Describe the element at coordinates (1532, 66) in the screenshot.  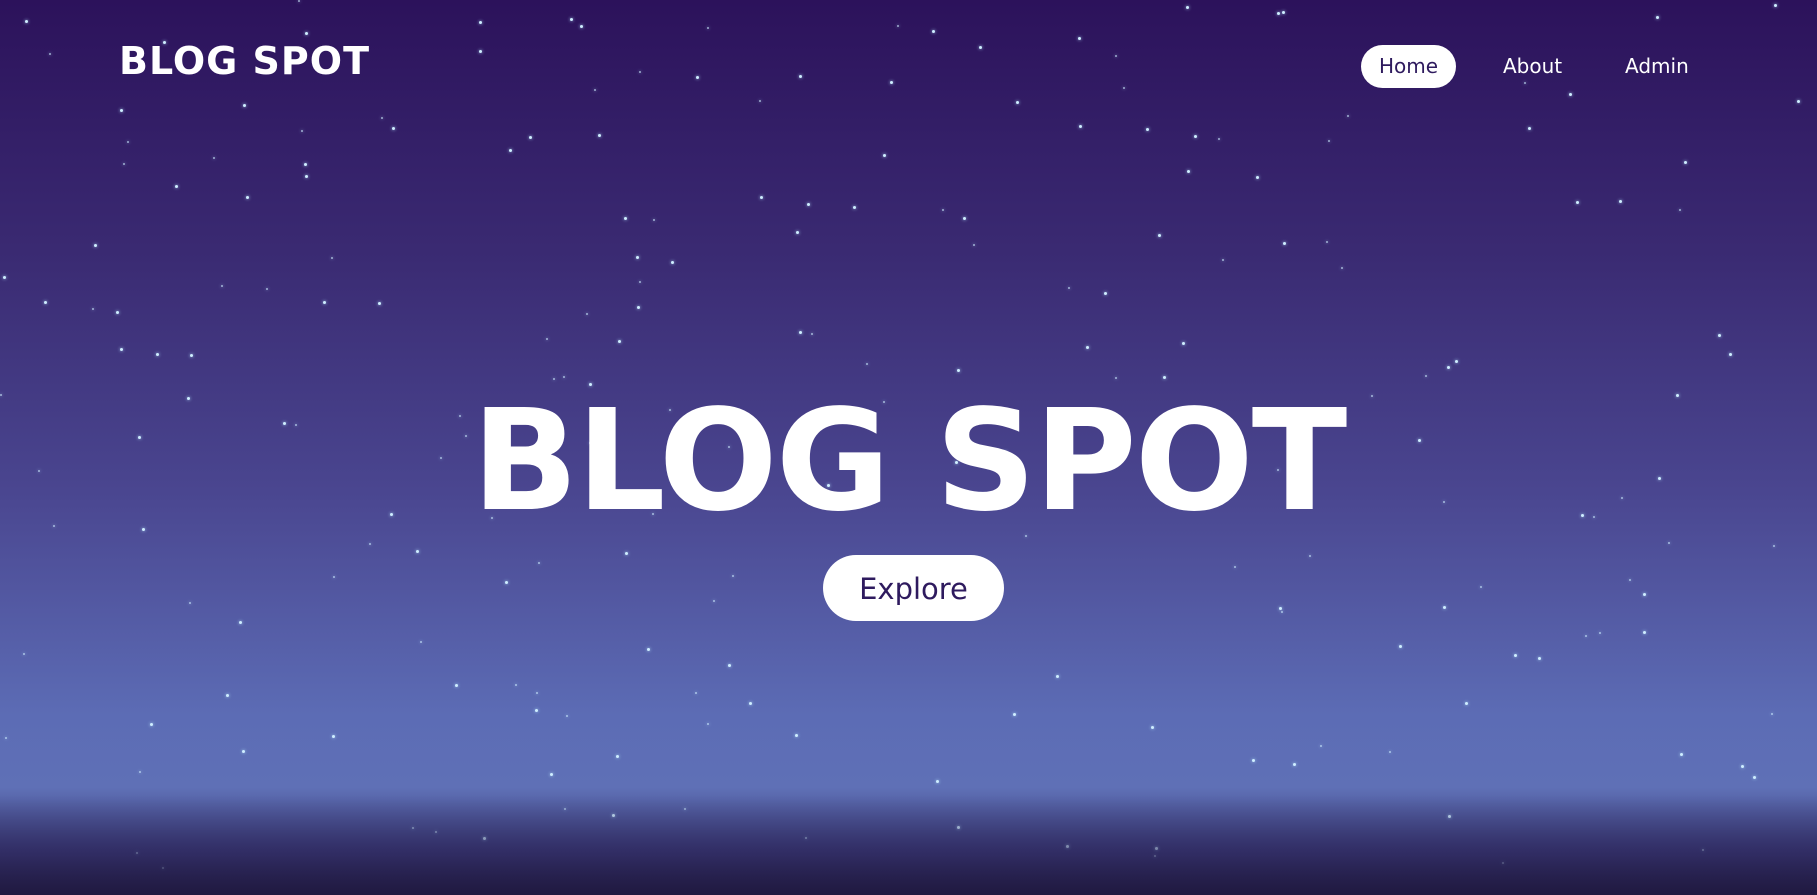
I see `nav-item-about: About` at that location.